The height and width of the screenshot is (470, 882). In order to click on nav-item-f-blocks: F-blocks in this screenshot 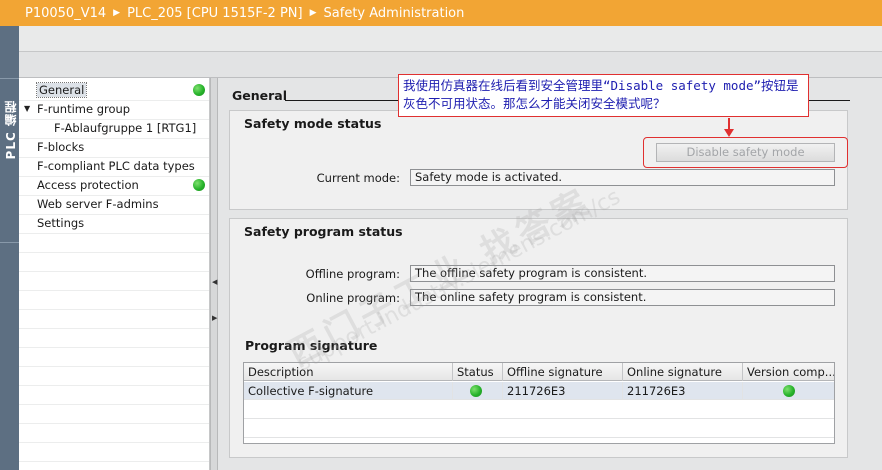, I will do `click(60, 147)`.